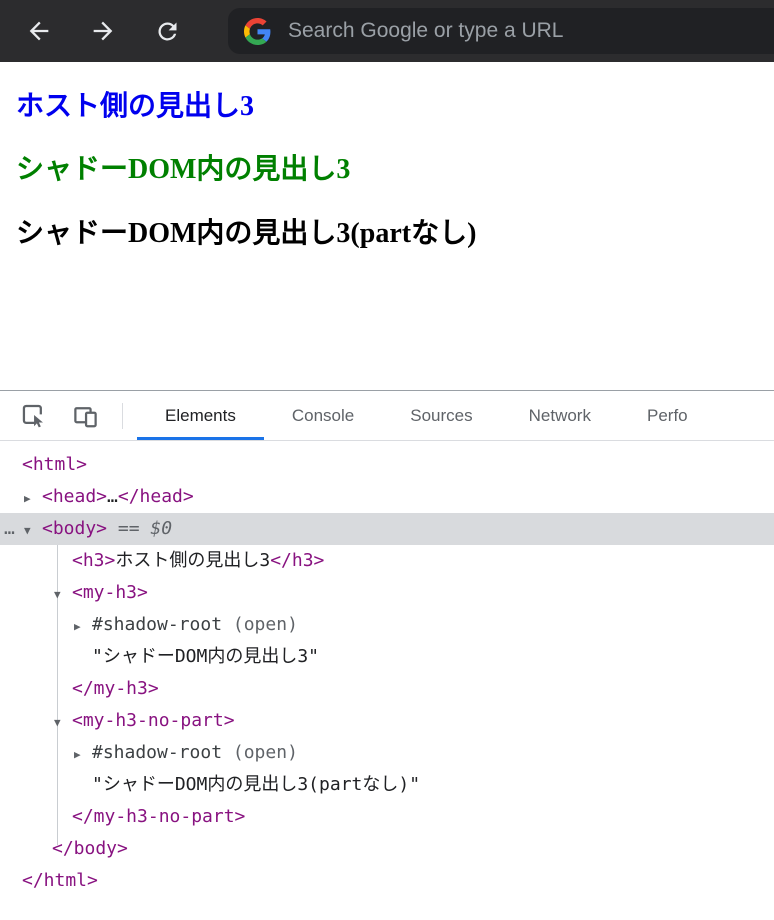 The width and height of the screenshot is (774, 920). Describe the element at coordinates (387, 817) in the screenshot. I see `tree-row: </my-h3-no-part>` at that location.